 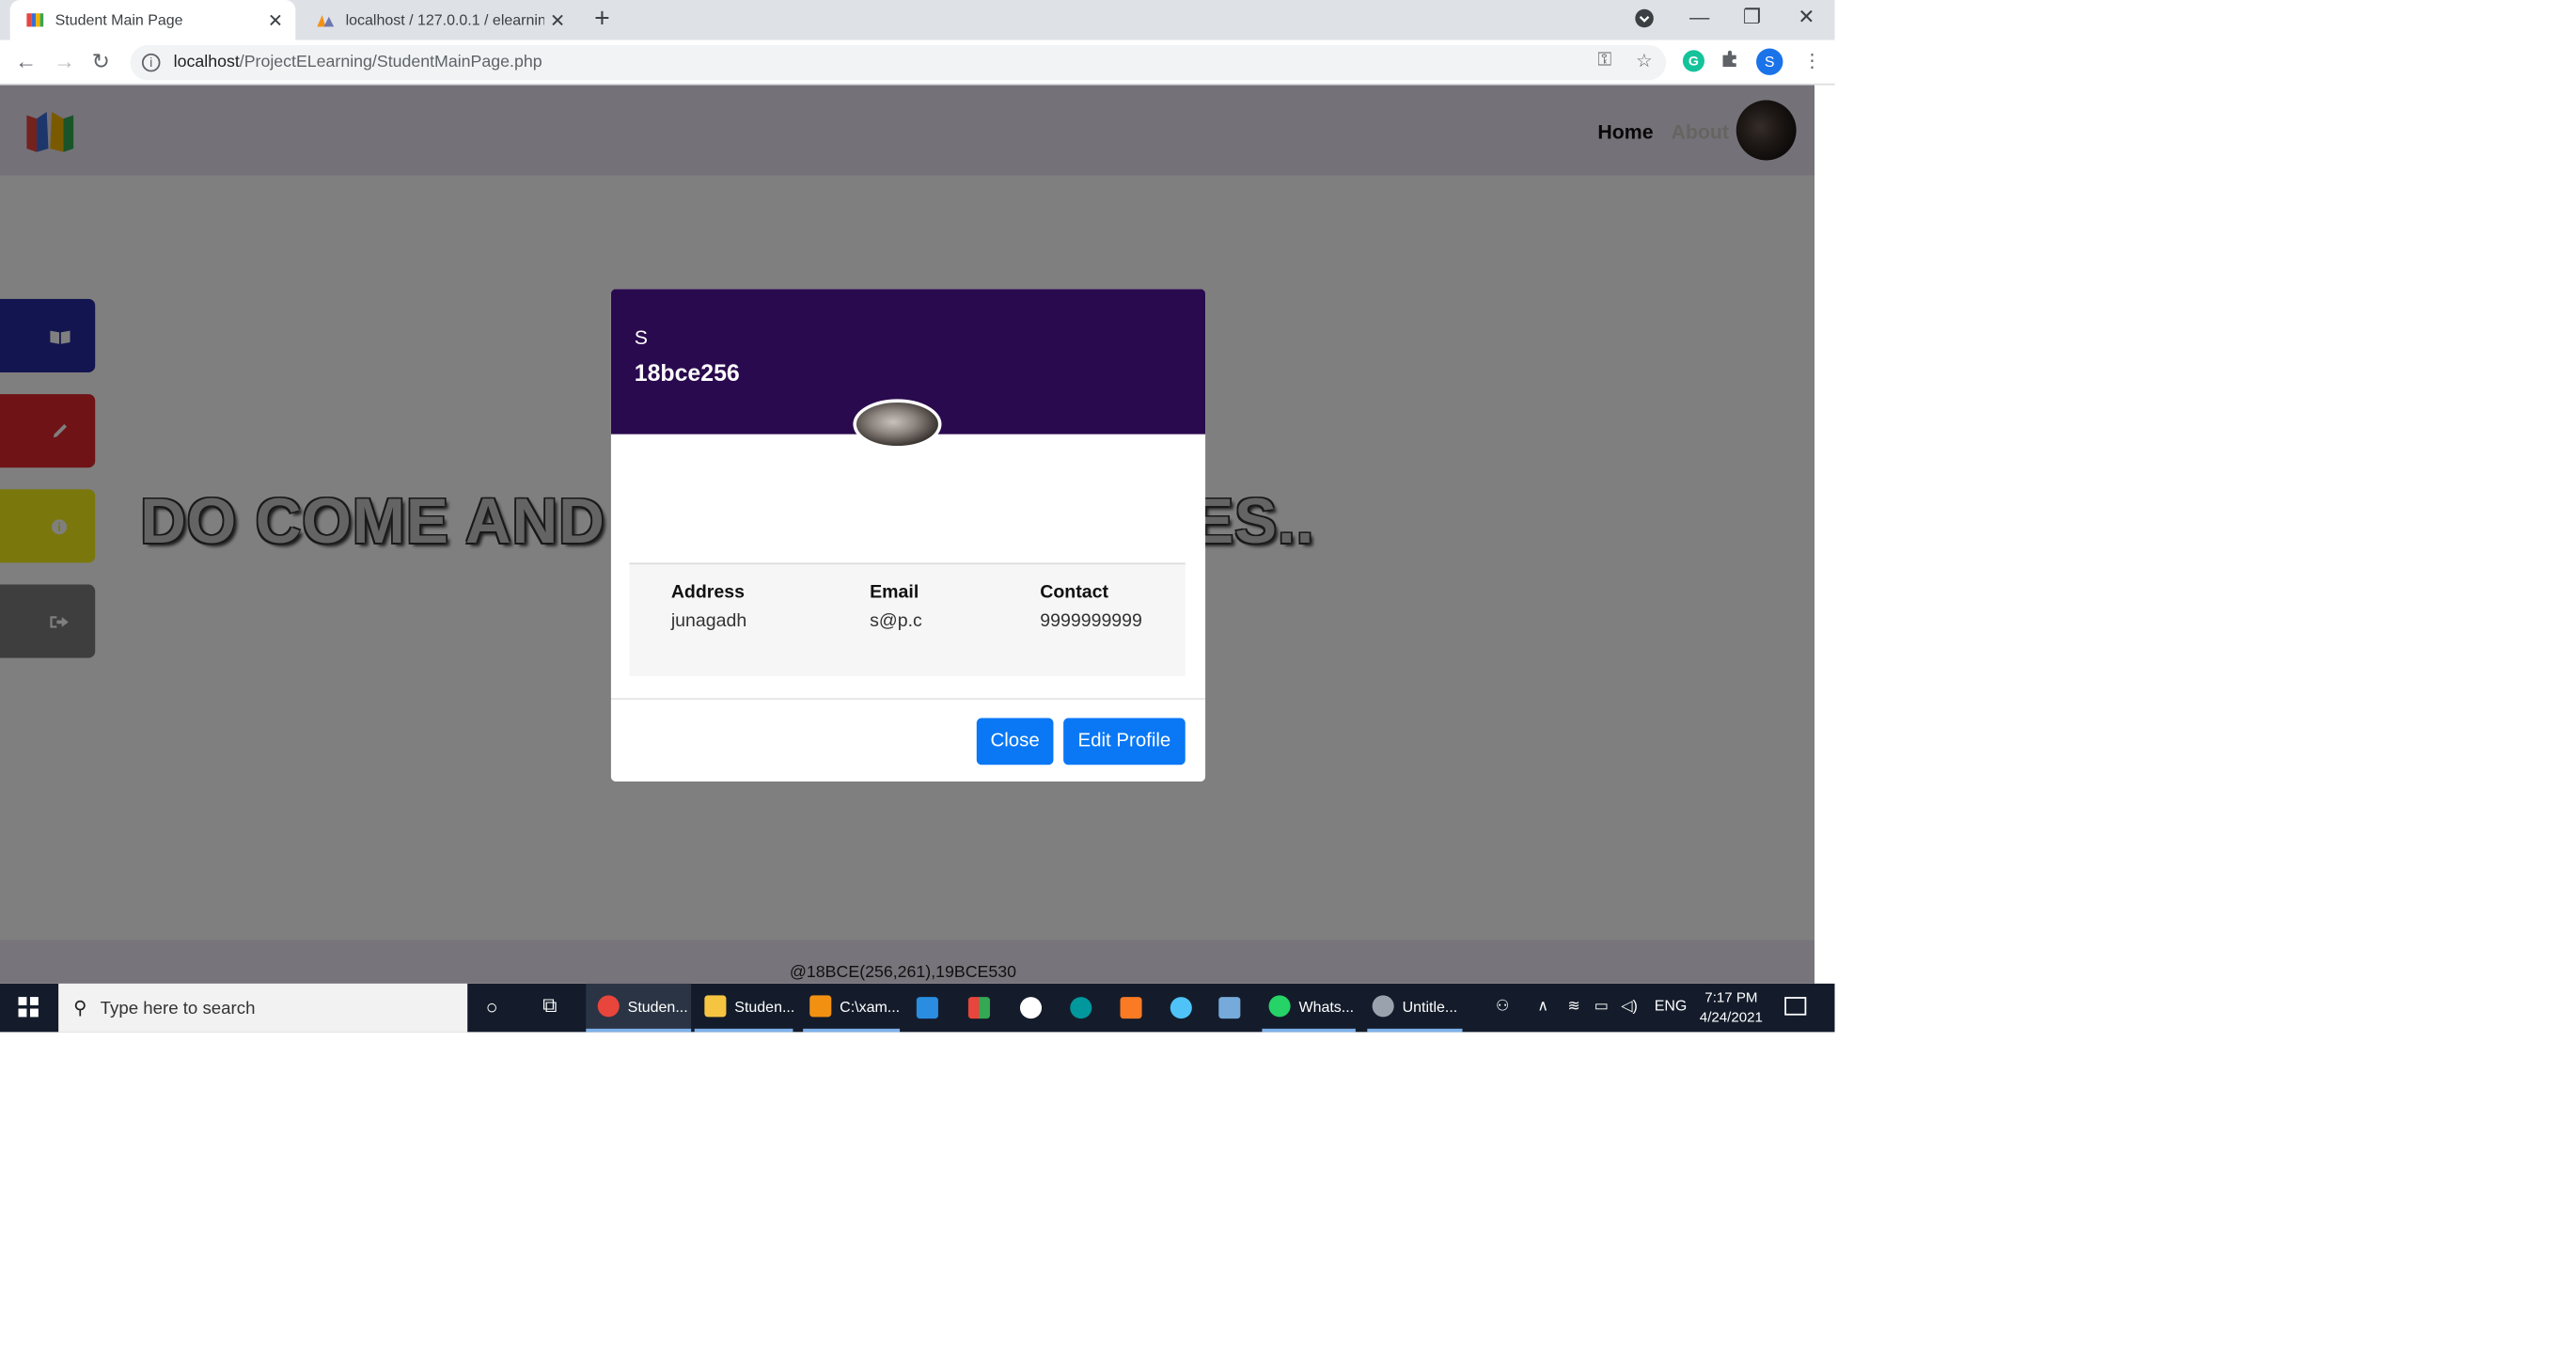 What do you see at coordinates (1770, 61) in the screenshot?
I see `profile-avatar: S` at bounding box center [1770, 61].